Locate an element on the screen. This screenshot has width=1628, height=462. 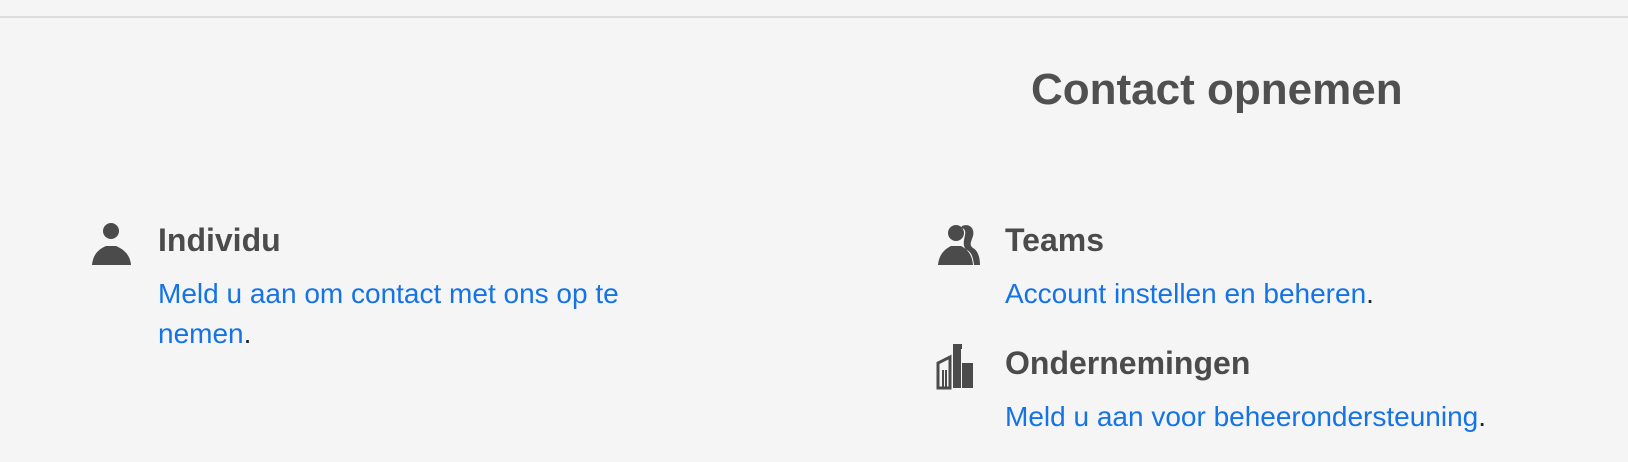
buildings-icon is located at coordinates (958, 366).